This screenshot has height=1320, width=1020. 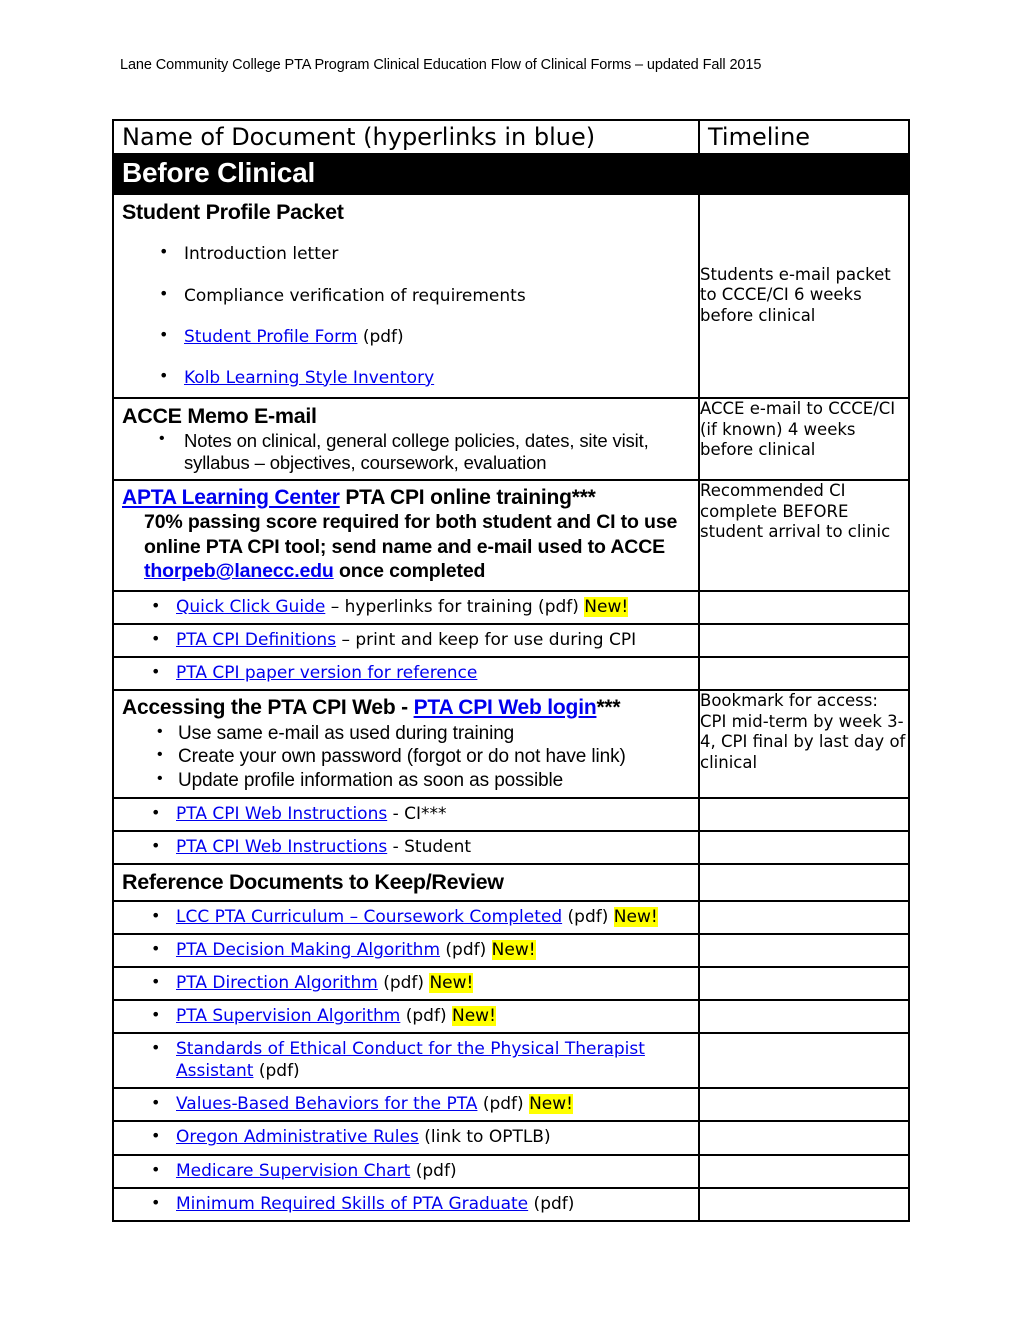 What do you see at coordinates (256, 640) in the screenshot?
I see `link-pta-cpi-definitions: PTA CPI Definitions` at bounding box center [256, 640].